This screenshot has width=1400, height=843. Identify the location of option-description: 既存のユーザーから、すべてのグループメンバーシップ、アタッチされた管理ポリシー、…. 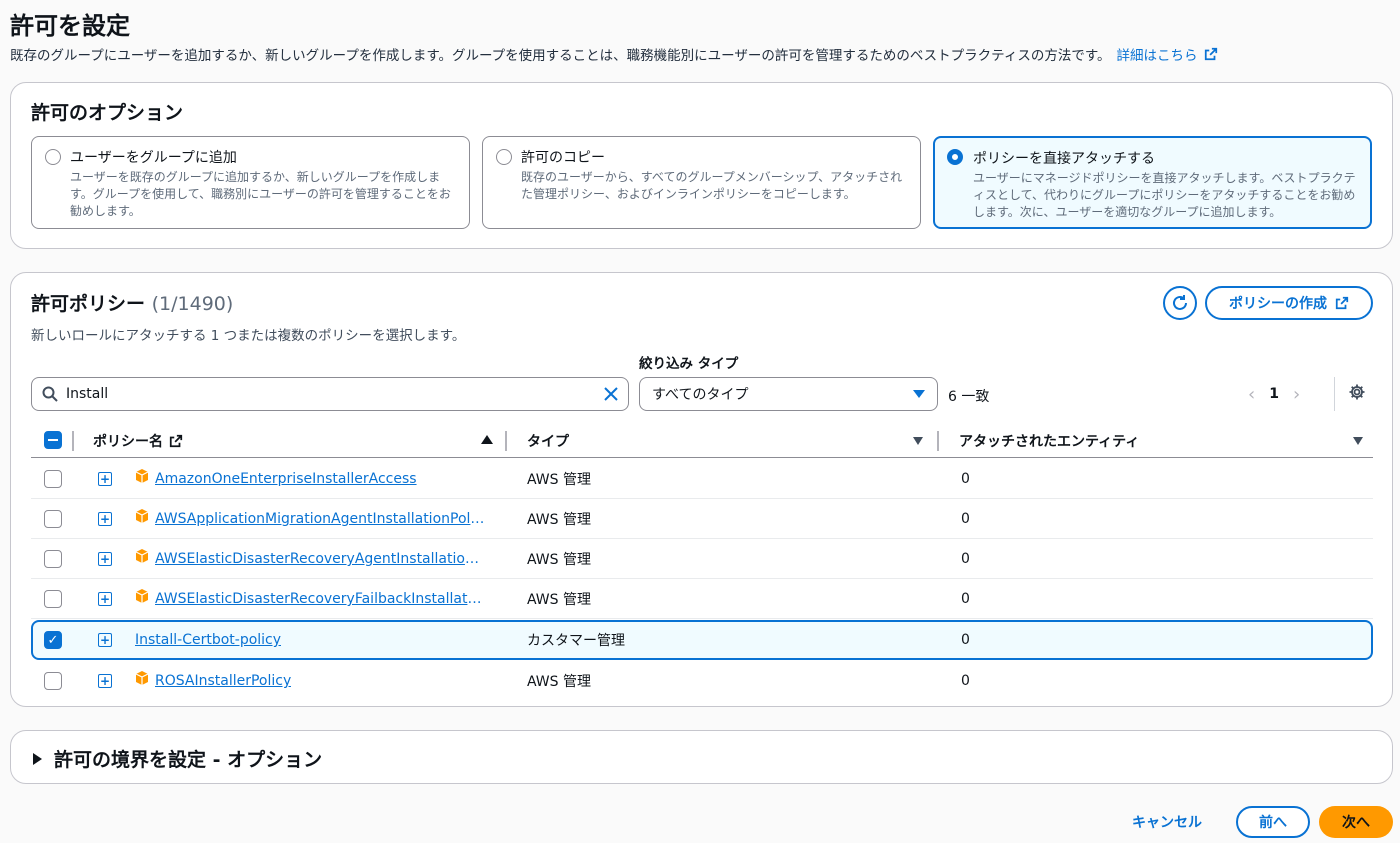
(712, 185).